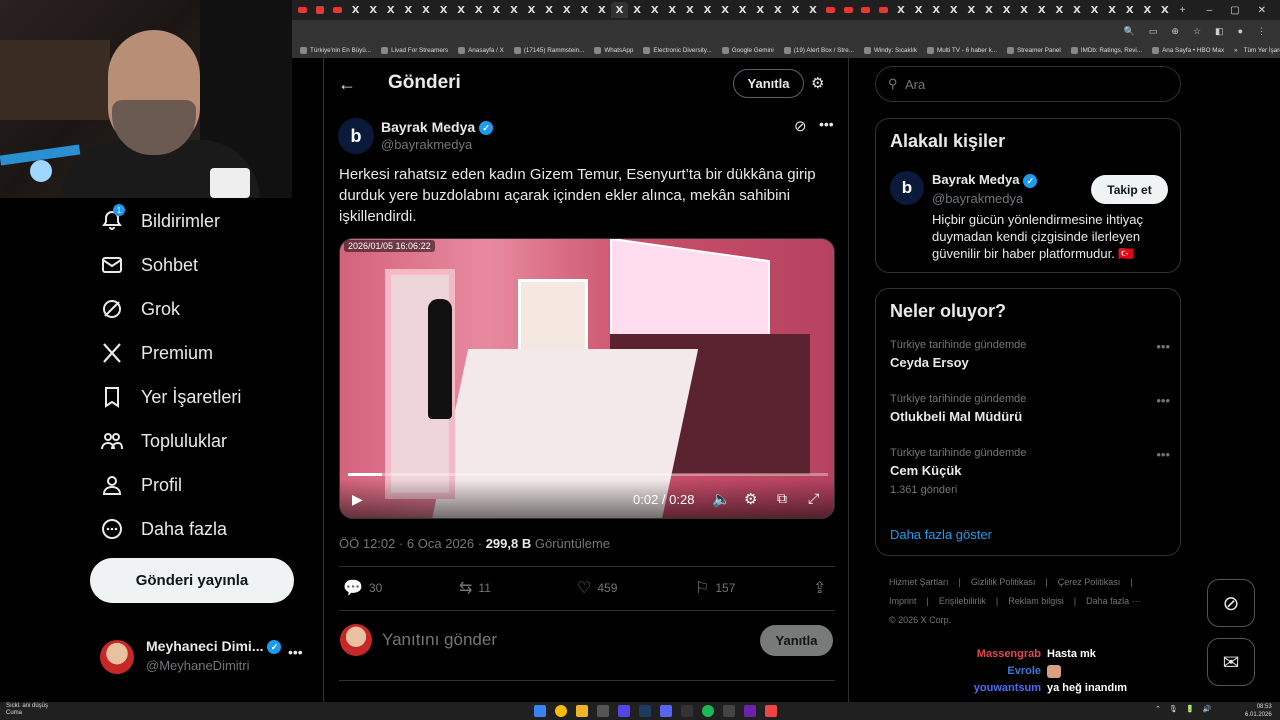  Describe the element at coordinates (1219, 31) in the screenshot. I see `extensions-icon: ◧` at that location.